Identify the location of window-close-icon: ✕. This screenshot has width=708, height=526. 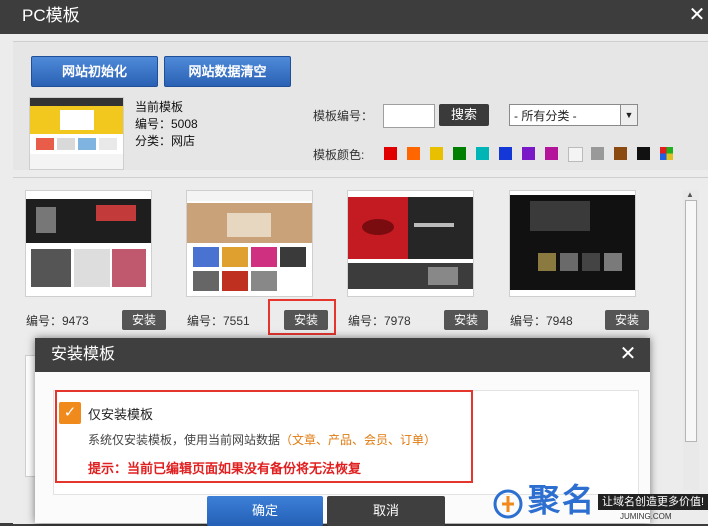
(697, 15).